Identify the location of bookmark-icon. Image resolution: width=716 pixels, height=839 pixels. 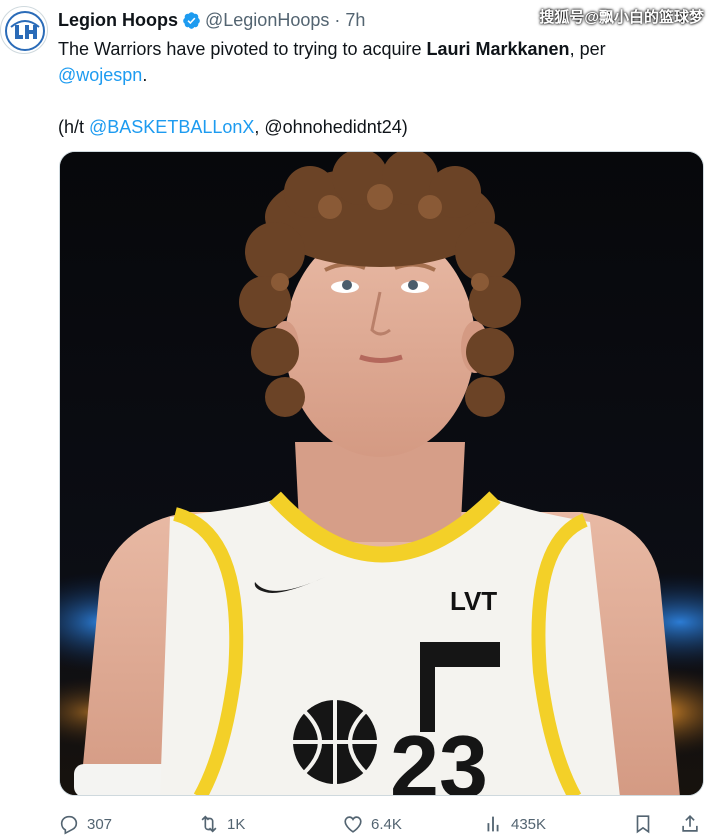
(643, 824).